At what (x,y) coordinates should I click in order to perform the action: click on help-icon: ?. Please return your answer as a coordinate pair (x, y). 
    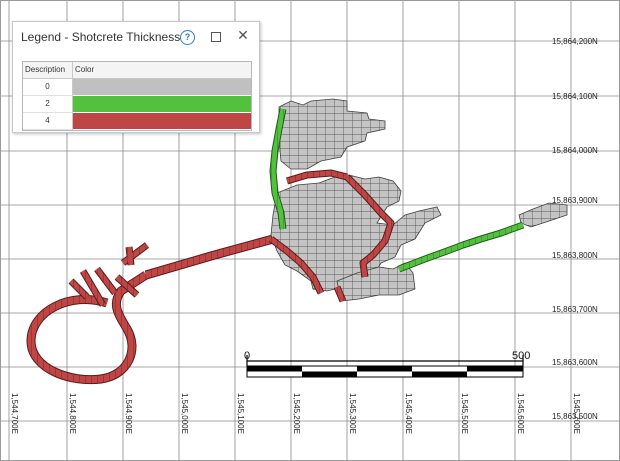
    Looking at the image, I should click on (187, 37).